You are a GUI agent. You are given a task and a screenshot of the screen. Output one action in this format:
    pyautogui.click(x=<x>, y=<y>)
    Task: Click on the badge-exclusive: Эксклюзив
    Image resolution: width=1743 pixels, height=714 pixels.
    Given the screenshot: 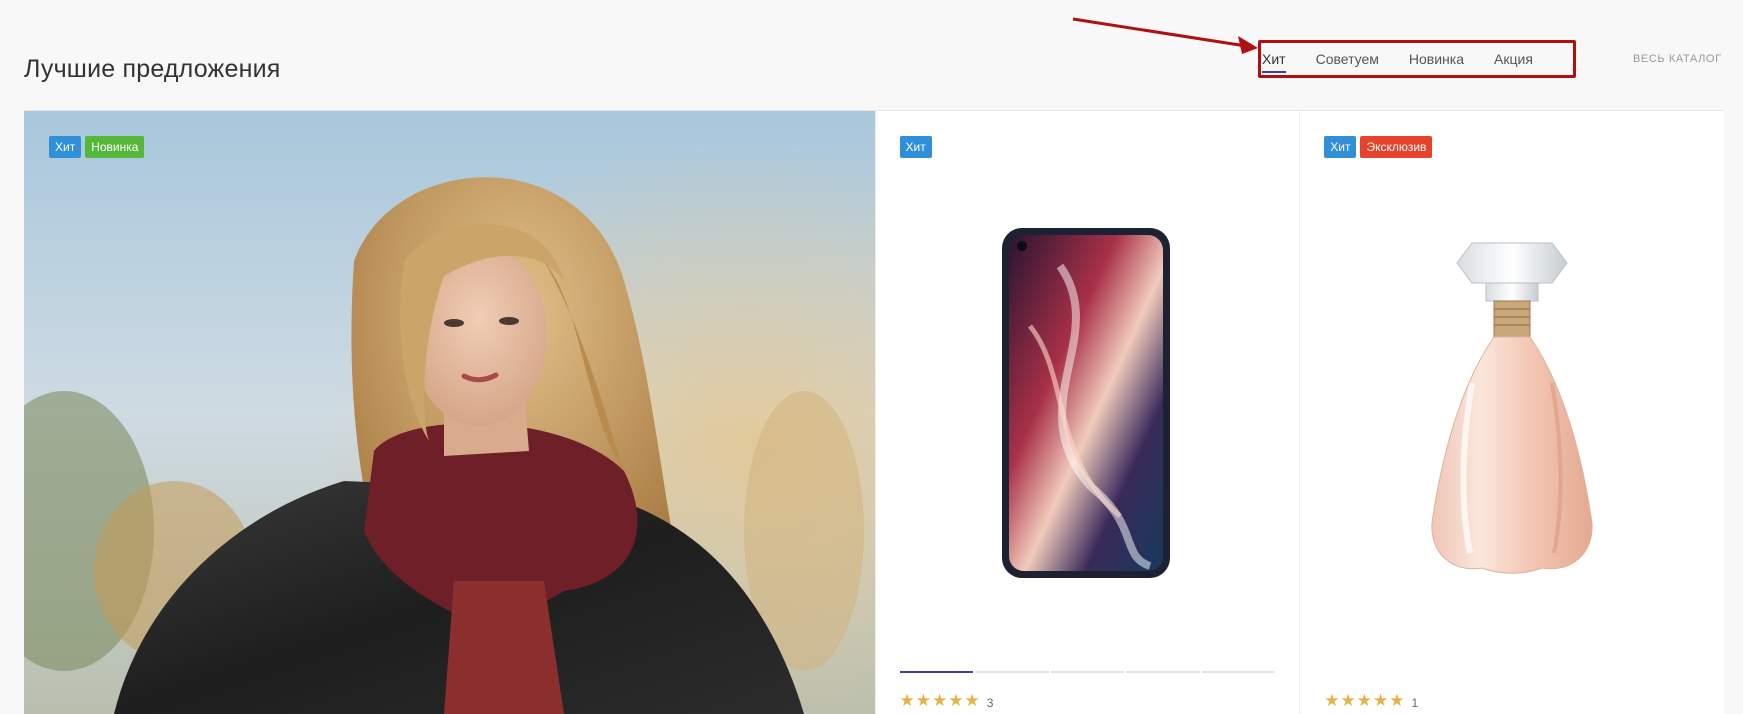 What is the action you would take?
    pyautogui.click(x=1396, y=147)
    